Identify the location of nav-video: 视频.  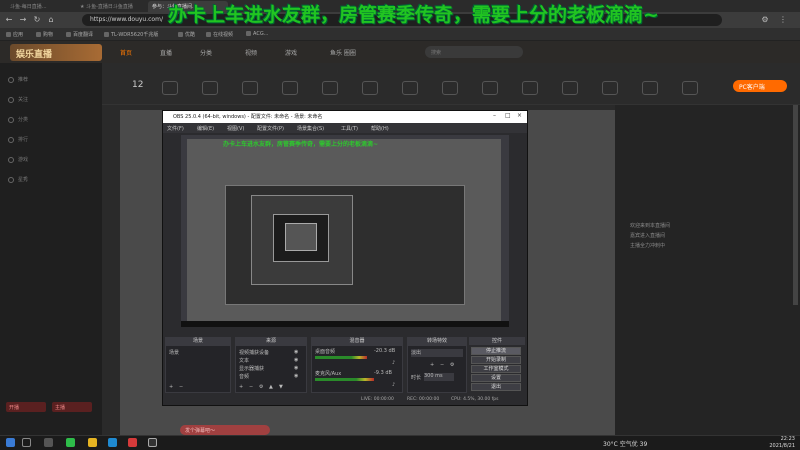
(251, 52).